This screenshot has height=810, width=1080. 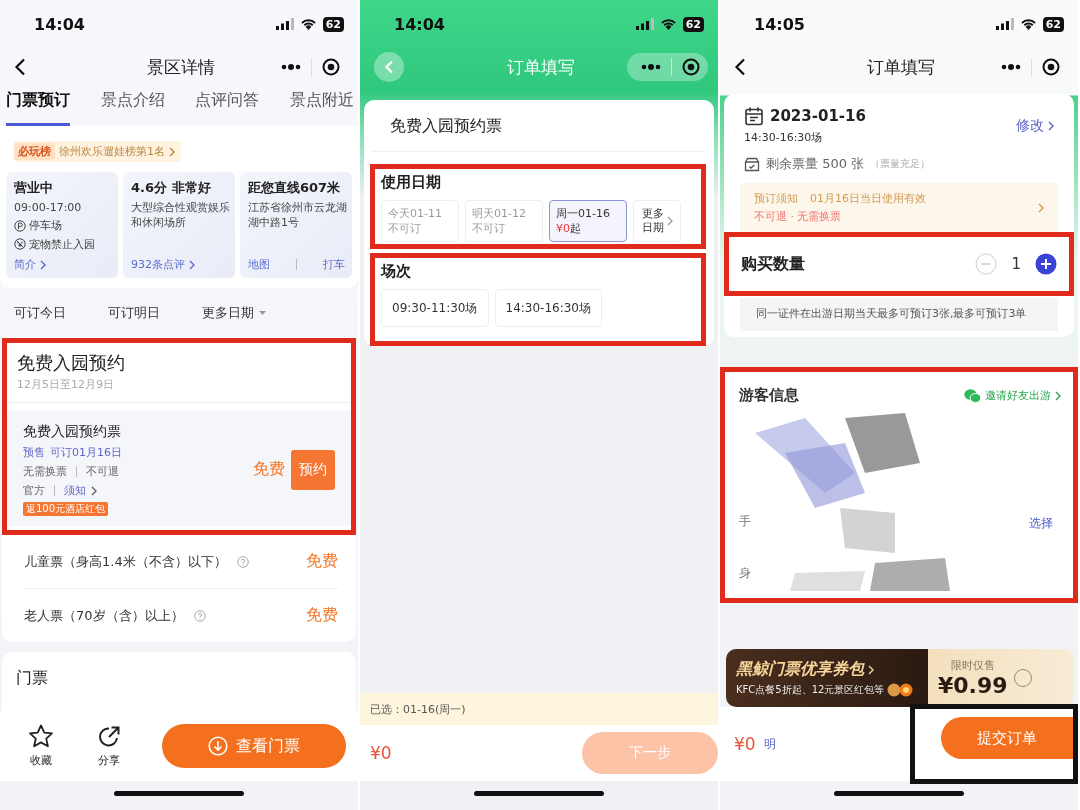 What do you see at coordinates (48, 208) in the screenshot?
I see `info-card-text: 09:00-17:00` at bounding box center [48, 208].